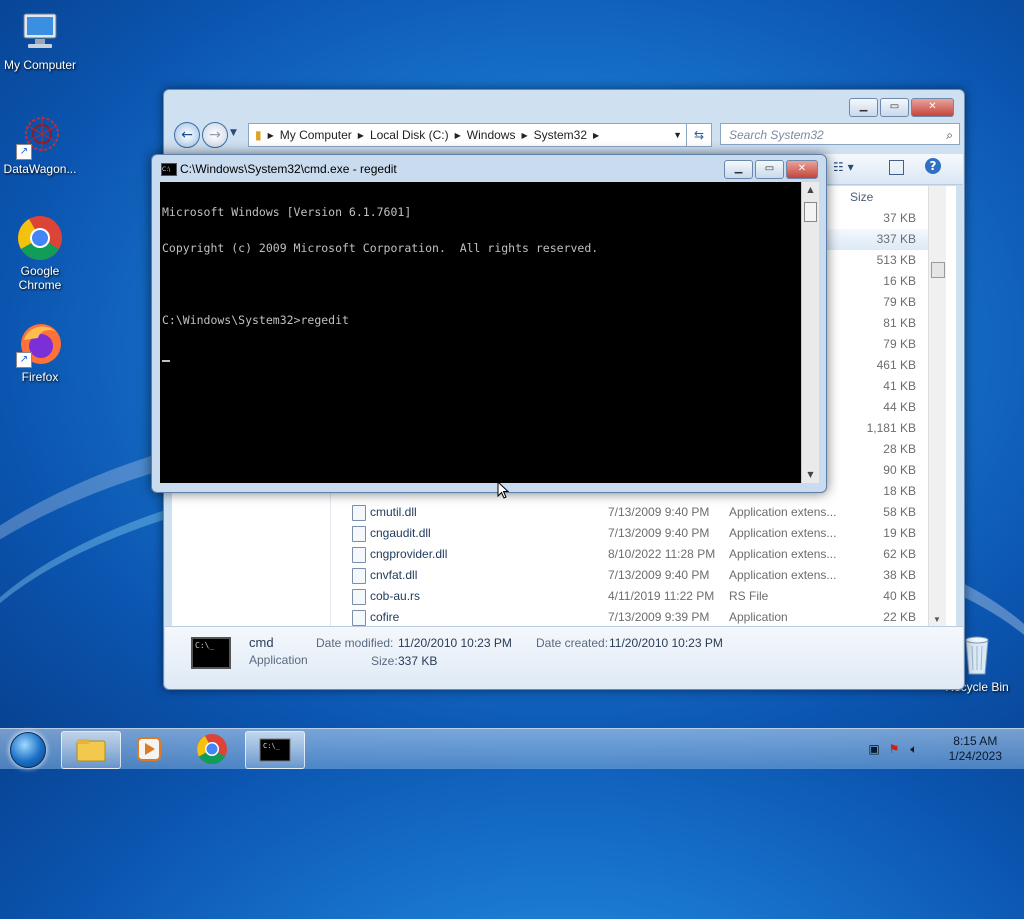 Image resolution: width=1024 pixels, height=919 pixels. What do you see at coordinates (810, 212) in the screenshot?
I see `cmd-scrollbar-thumb` at bounding box center [810, 212].